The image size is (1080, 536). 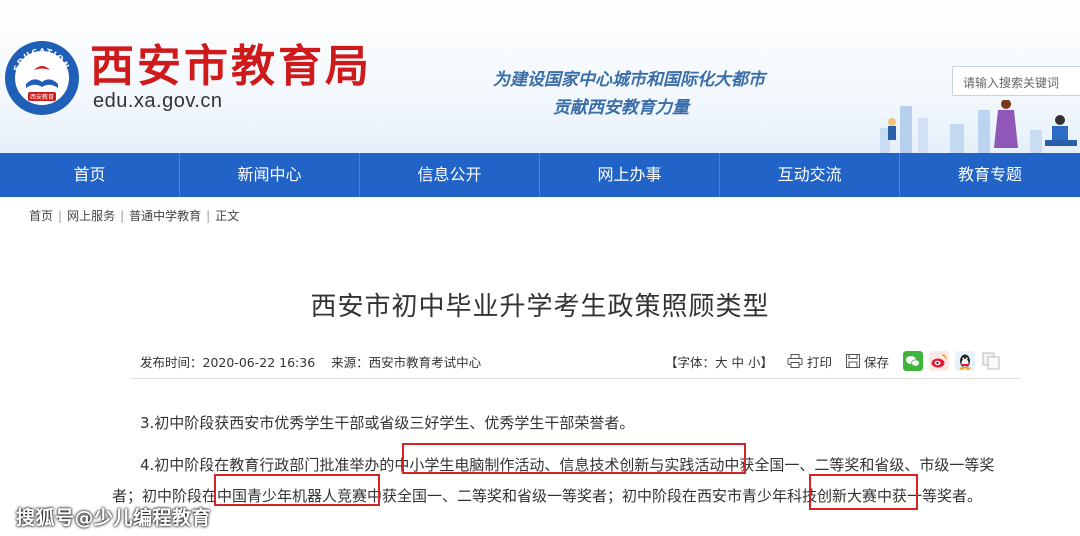 What do you see at coordinates (990, 175) in the screenshot?
I see `nav-education-topics: 教育专题` at bounding box center [990, 175].